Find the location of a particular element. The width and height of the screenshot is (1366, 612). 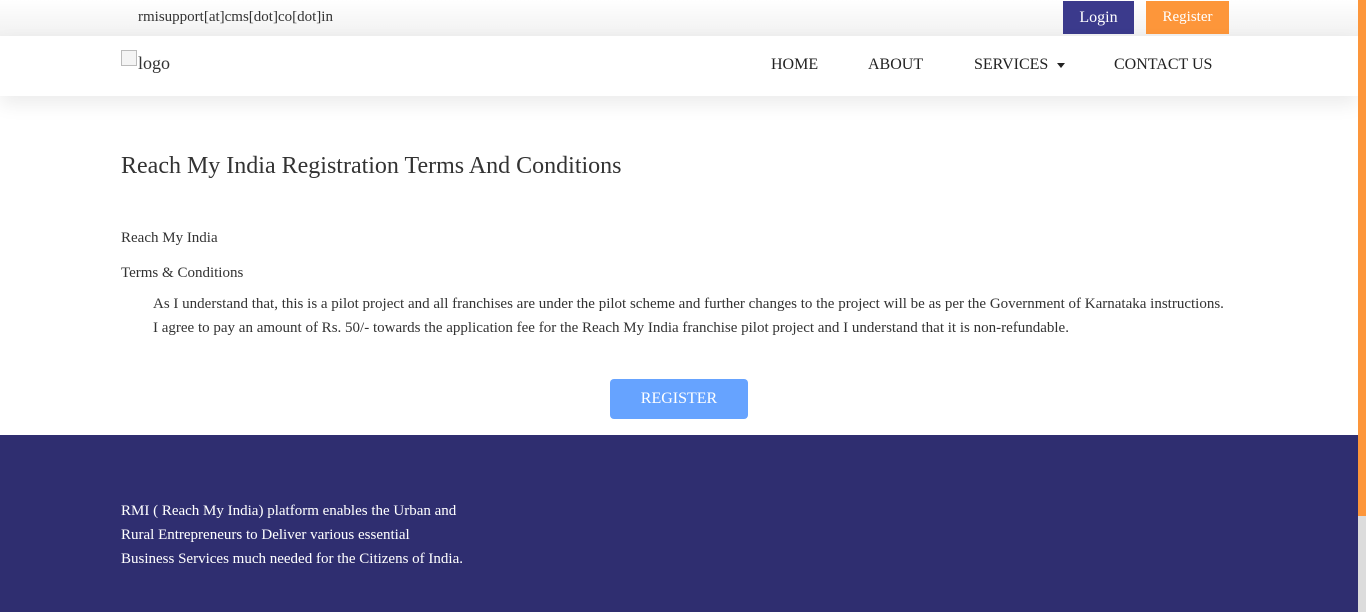

register-button: REGISTER is located at coordinates (679, 399).